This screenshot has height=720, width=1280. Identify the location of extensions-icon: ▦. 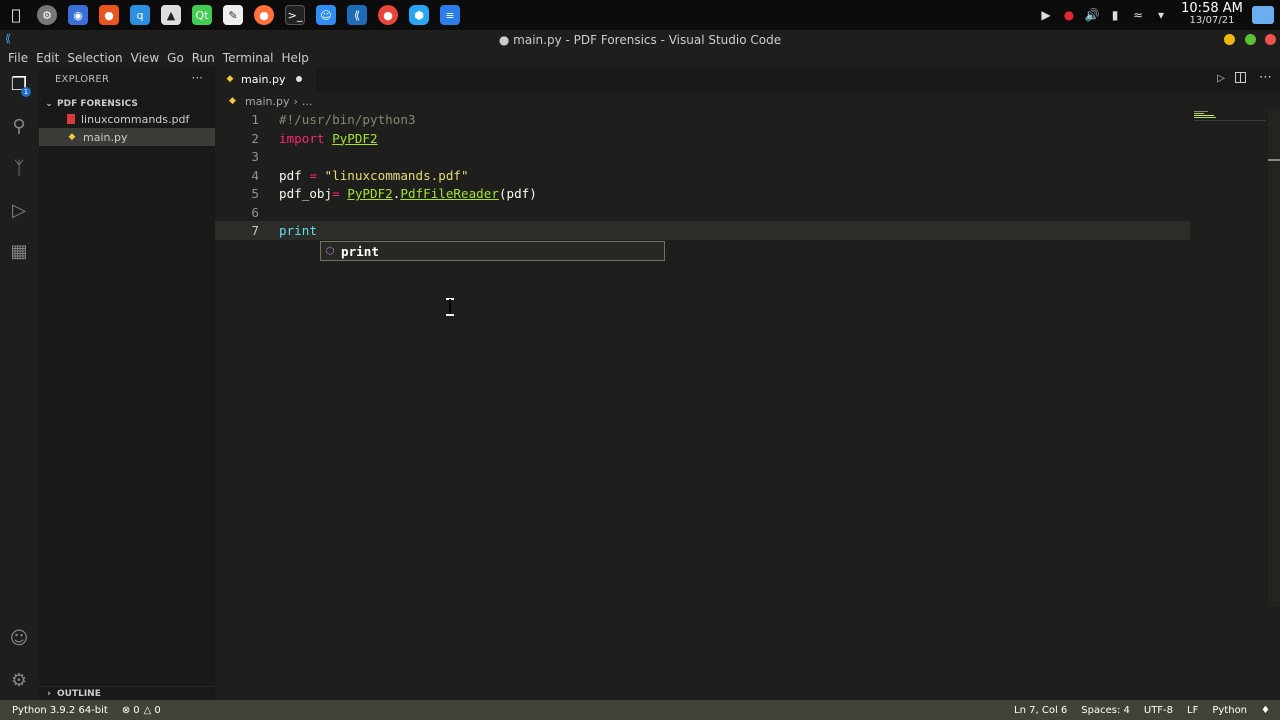
(19, 251).